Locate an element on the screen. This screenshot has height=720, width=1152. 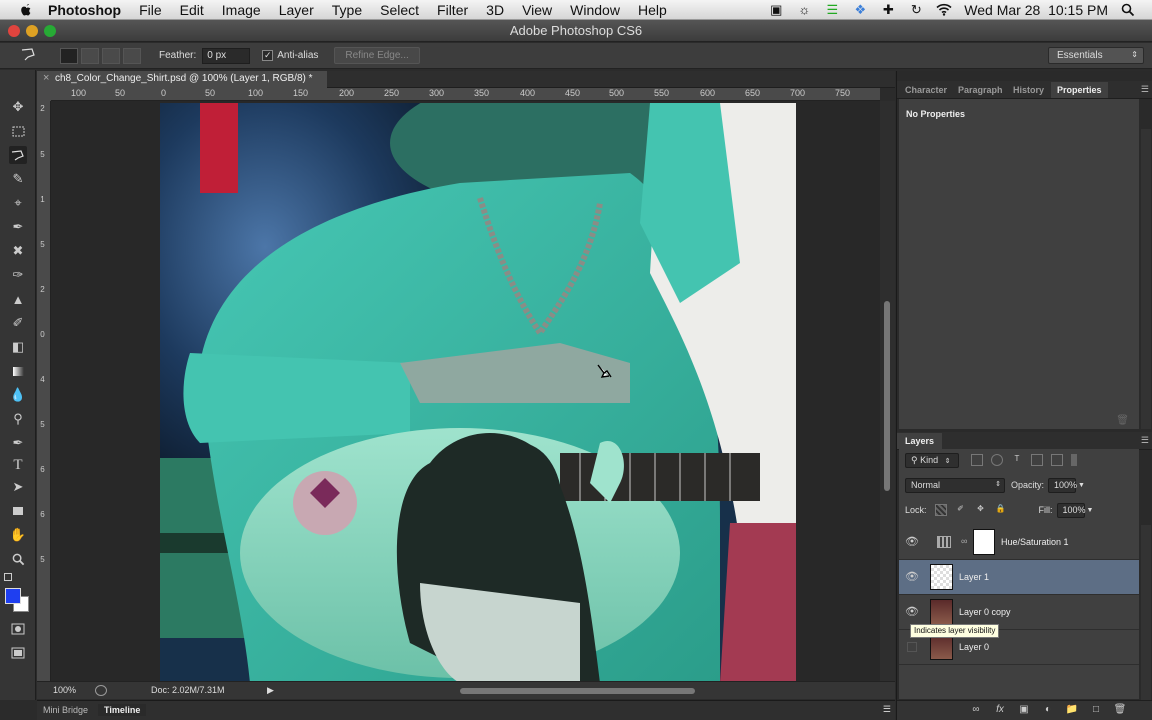
chain-link-icon: ∞ is located at coordinates (964, 541).